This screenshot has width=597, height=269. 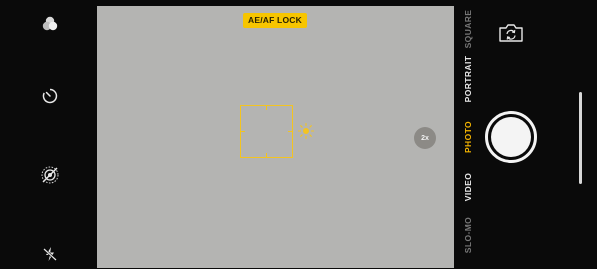 What do you see at coordinates (266, 131) in the screenshot?
I see `focus-square` at bounding box center [266, 131].